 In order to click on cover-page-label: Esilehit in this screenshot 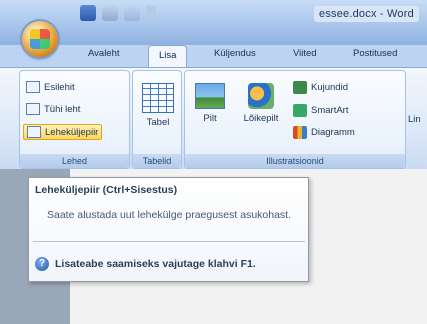, I will do `click(59, 87)`.